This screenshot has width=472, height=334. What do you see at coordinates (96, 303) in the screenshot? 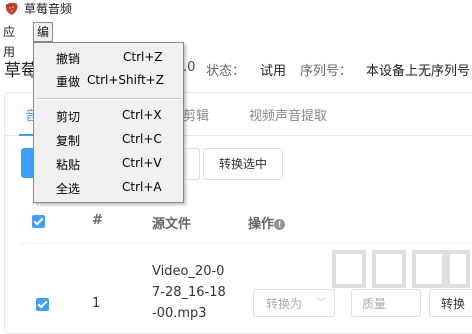
I see `row-number: 1` at bounding box center [96, 303].